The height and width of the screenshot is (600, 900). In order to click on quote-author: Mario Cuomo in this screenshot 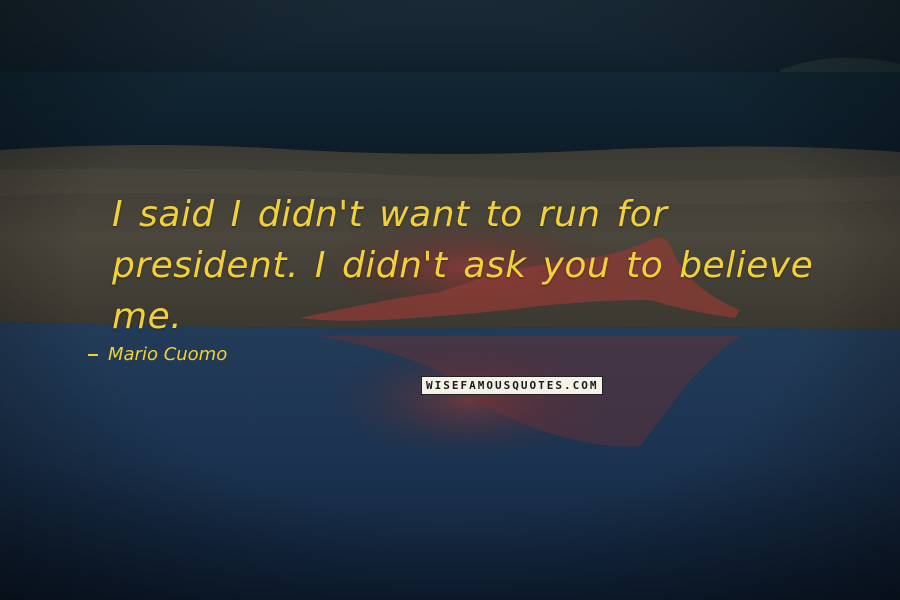, I will do `click(157, 354)`.